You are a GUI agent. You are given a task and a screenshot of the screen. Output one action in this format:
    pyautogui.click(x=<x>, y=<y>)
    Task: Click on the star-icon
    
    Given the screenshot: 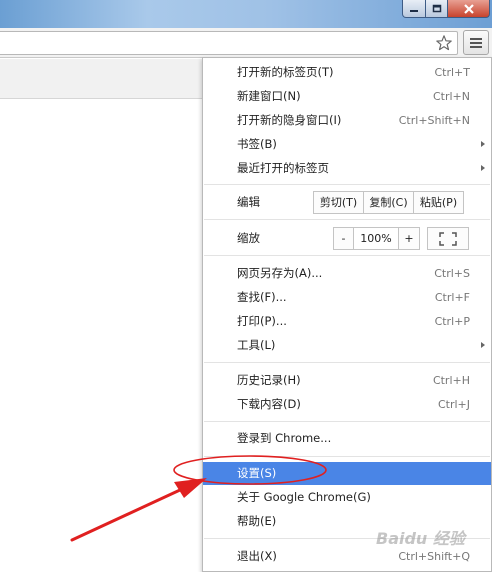 What is the action you would take?
    pyautogui.click(x=444, y=43)
    